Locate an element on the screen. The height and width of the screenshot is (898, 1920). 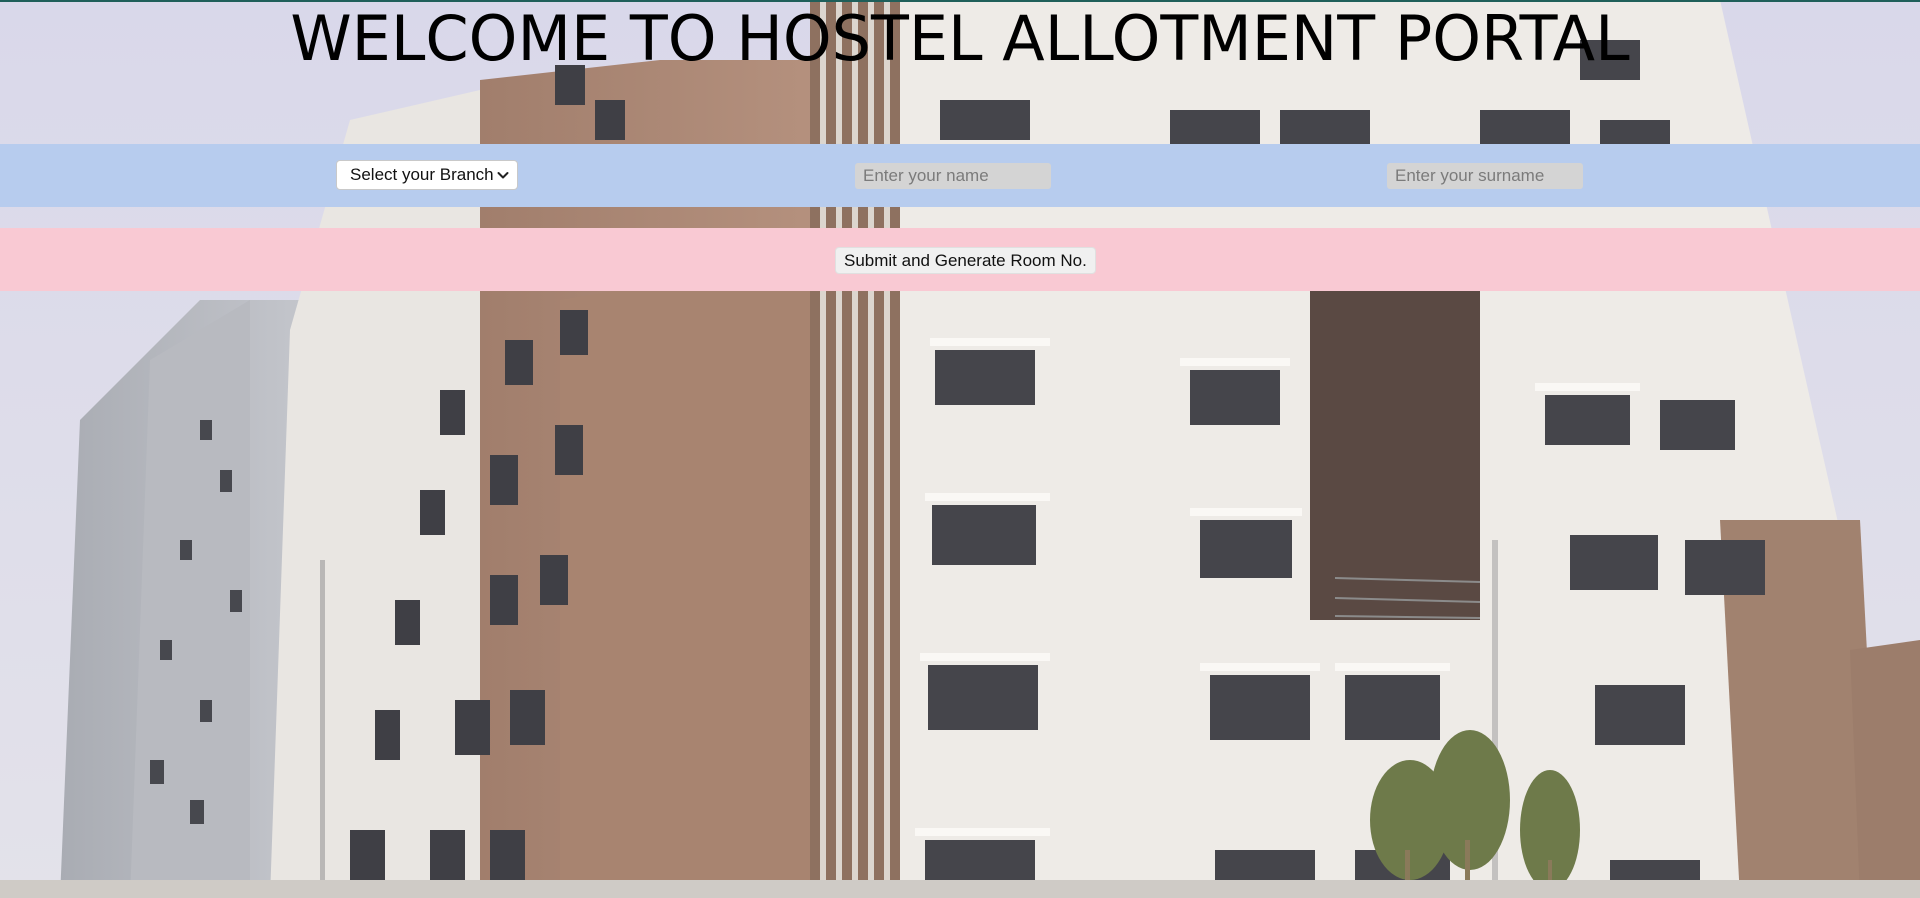
branch-select: Select your Branch is located at coordinates (427, 175).